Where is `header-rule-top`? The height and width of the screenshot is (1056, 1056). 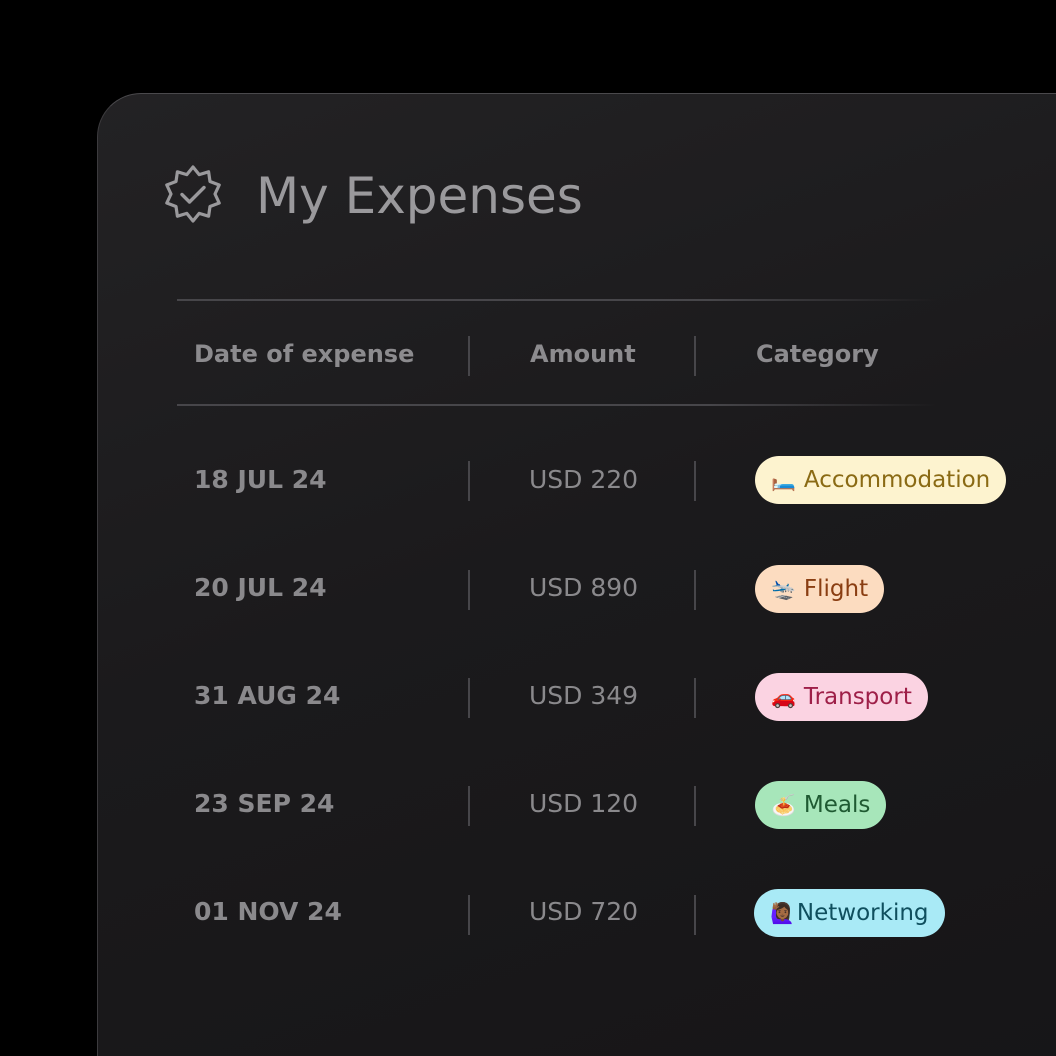 header-rule-top is located at coordinates (557, 300).